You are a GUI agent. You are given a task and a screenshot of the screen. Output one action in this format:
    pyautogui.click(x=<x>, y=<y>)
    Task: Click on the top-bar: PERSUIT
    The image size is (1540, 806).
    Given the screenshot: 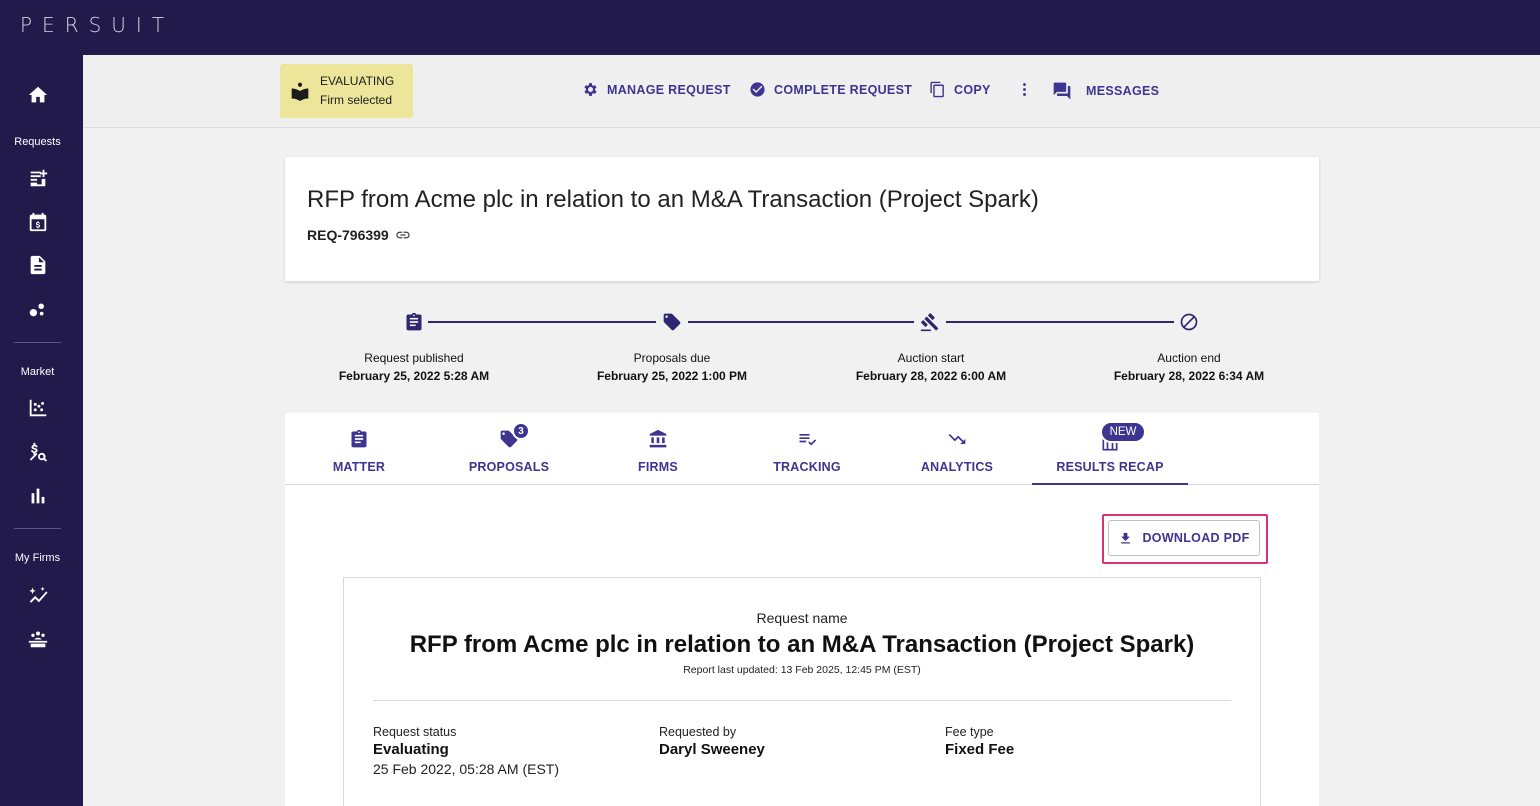 What is the action you would take?
    pyautogui.click(x=770, y=27)
    